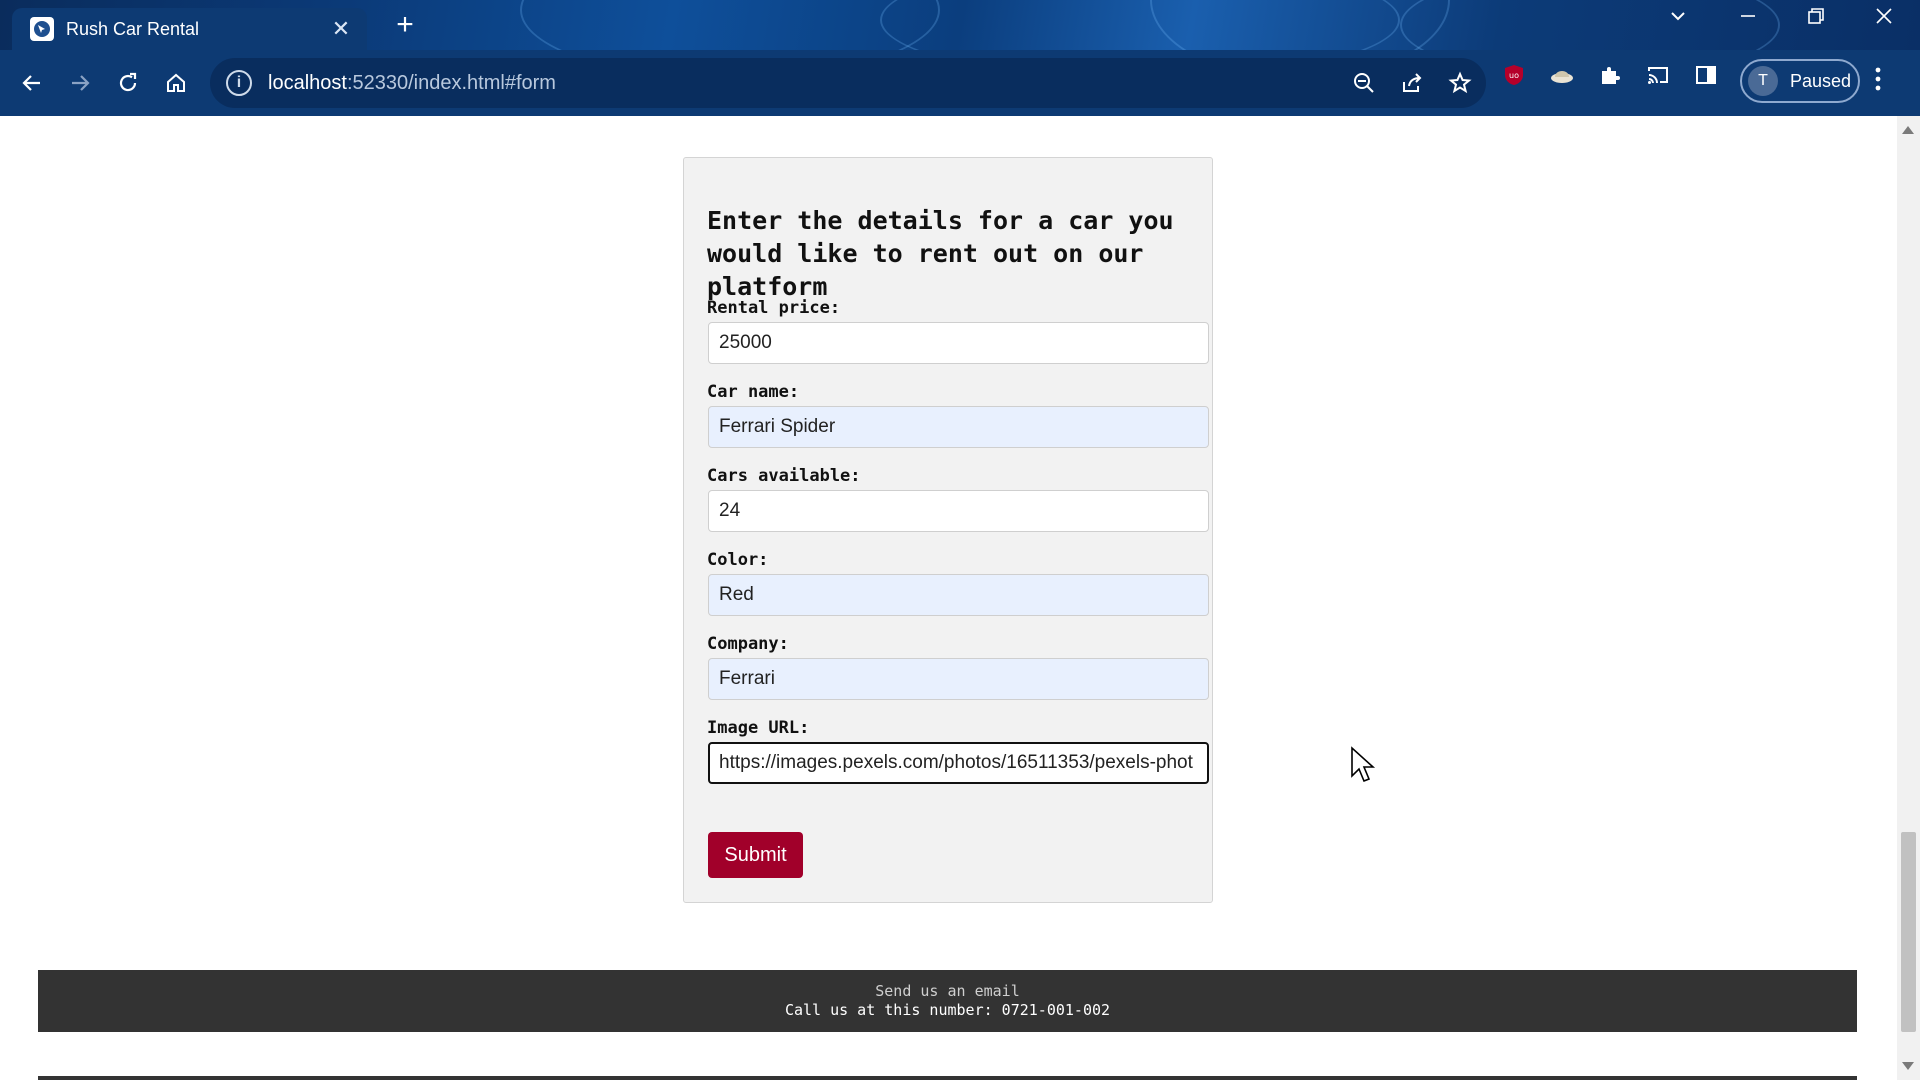 This screenshot has height=1080, width=1920. Describe the element at coordinates (42, 29) in the screenshot. I see `site-favicon-icon` at that location.